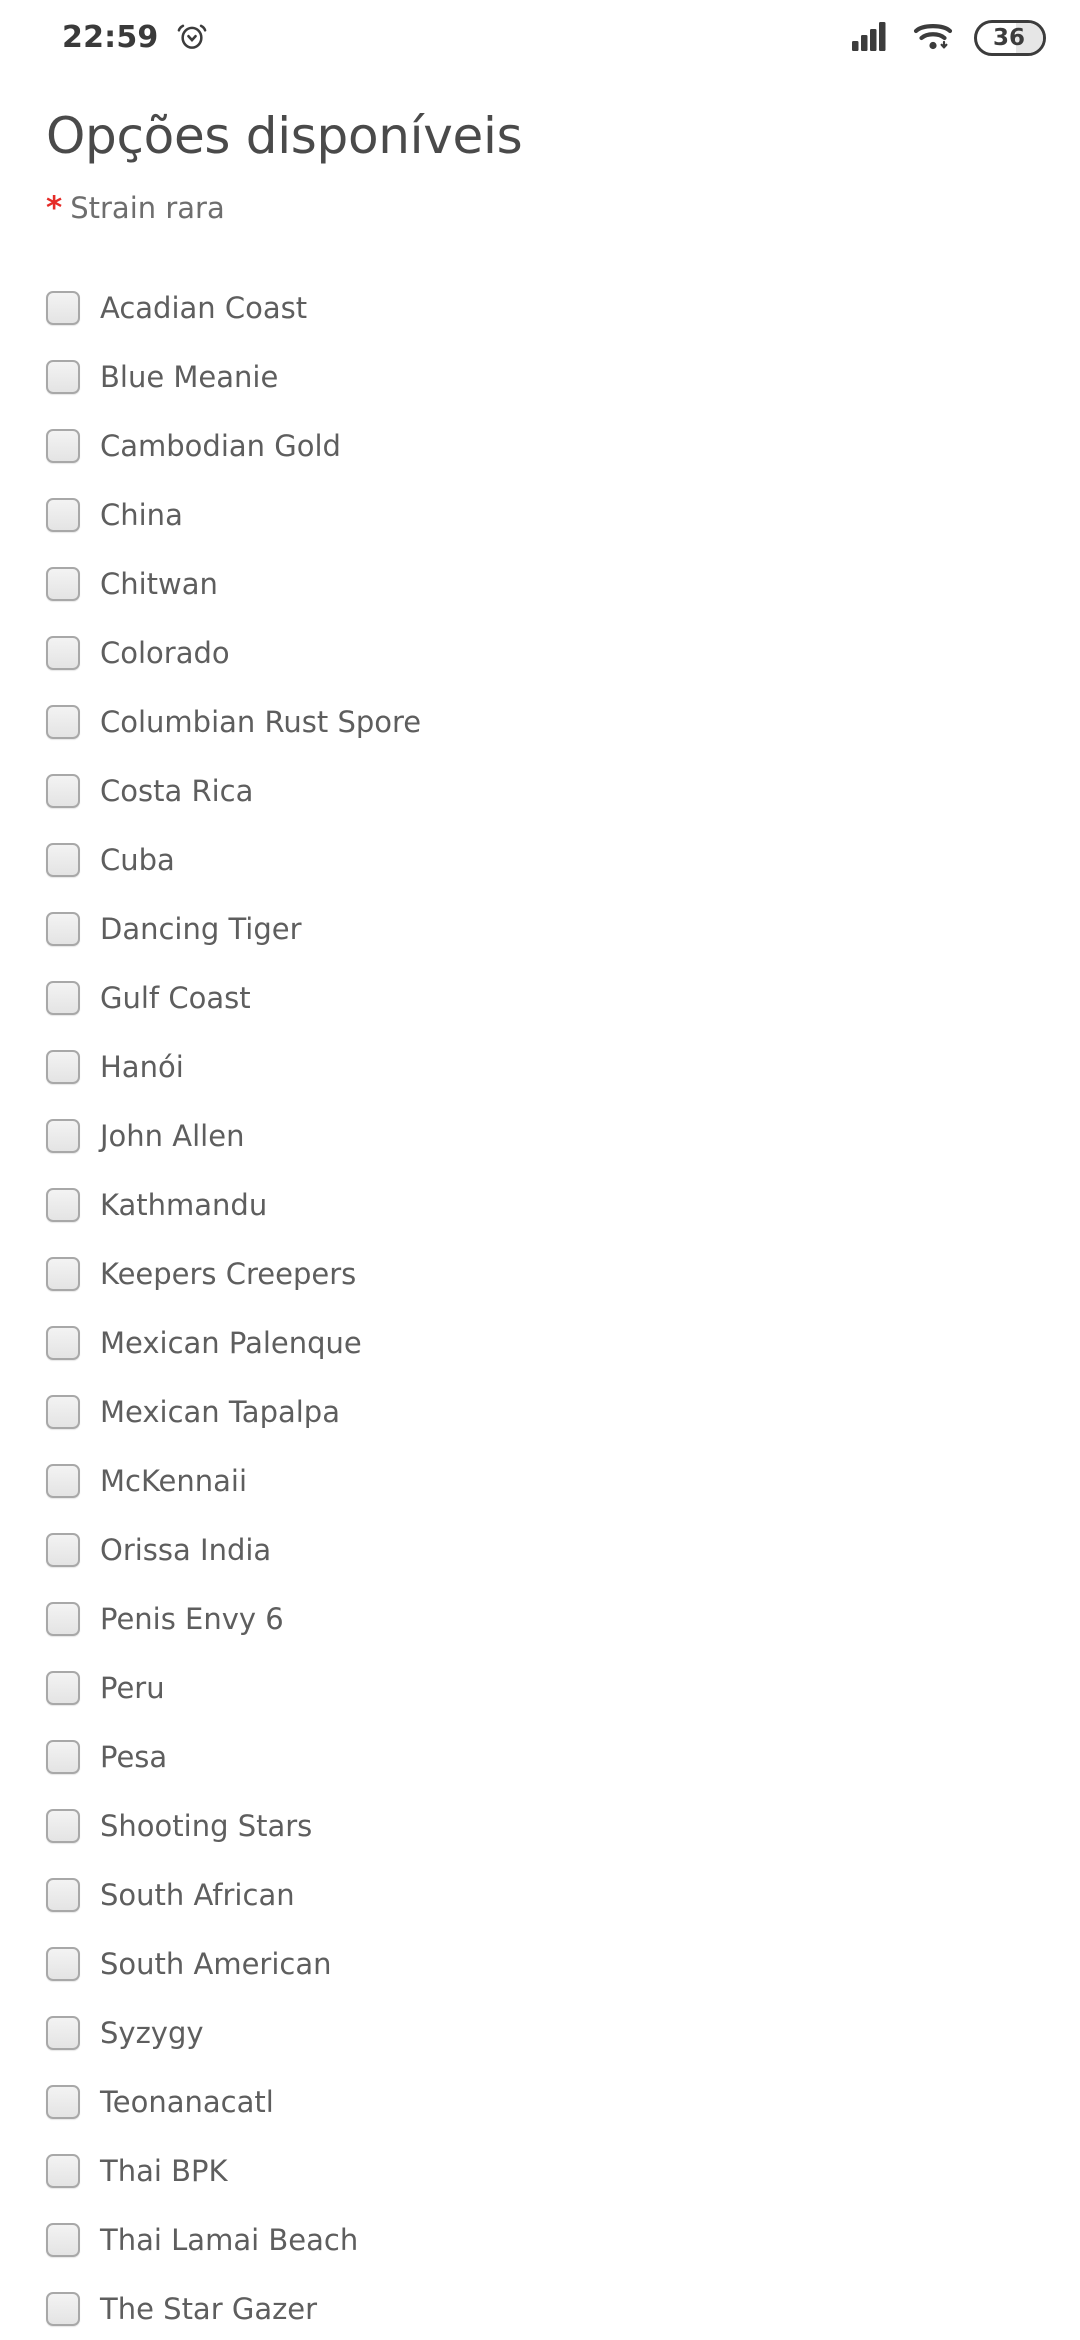  Describe the element at coordinates (152, 2032) in the screenshot. I see `option-label: Syzygy` at that location.